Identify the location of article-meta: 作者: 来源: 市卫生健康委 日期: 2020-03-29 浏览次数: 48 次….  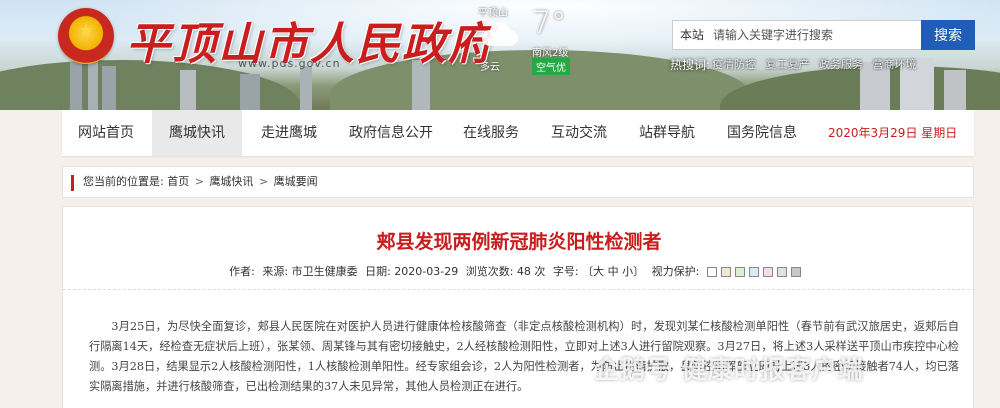
(519, 271).